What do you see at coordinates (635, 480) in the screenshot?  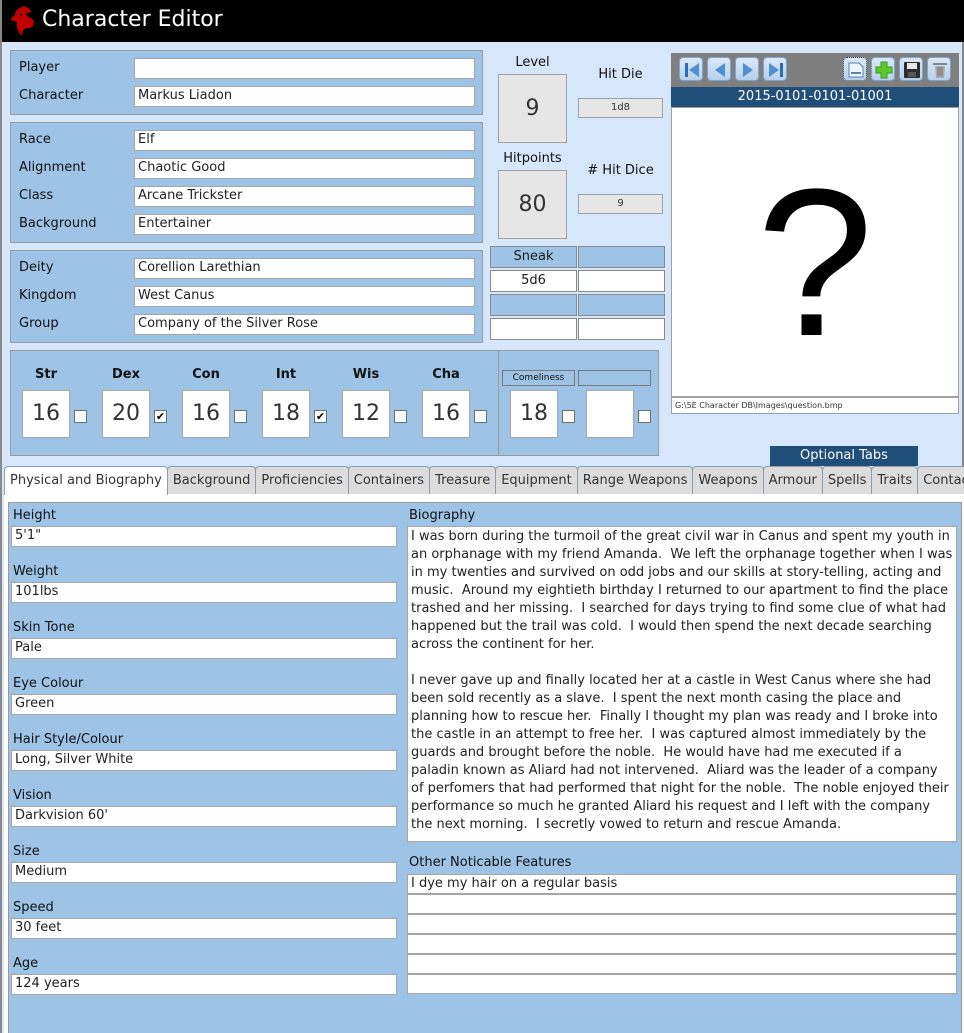 I see `tab-range-weapons: Range Weapons` at bounding box center [635, 480].